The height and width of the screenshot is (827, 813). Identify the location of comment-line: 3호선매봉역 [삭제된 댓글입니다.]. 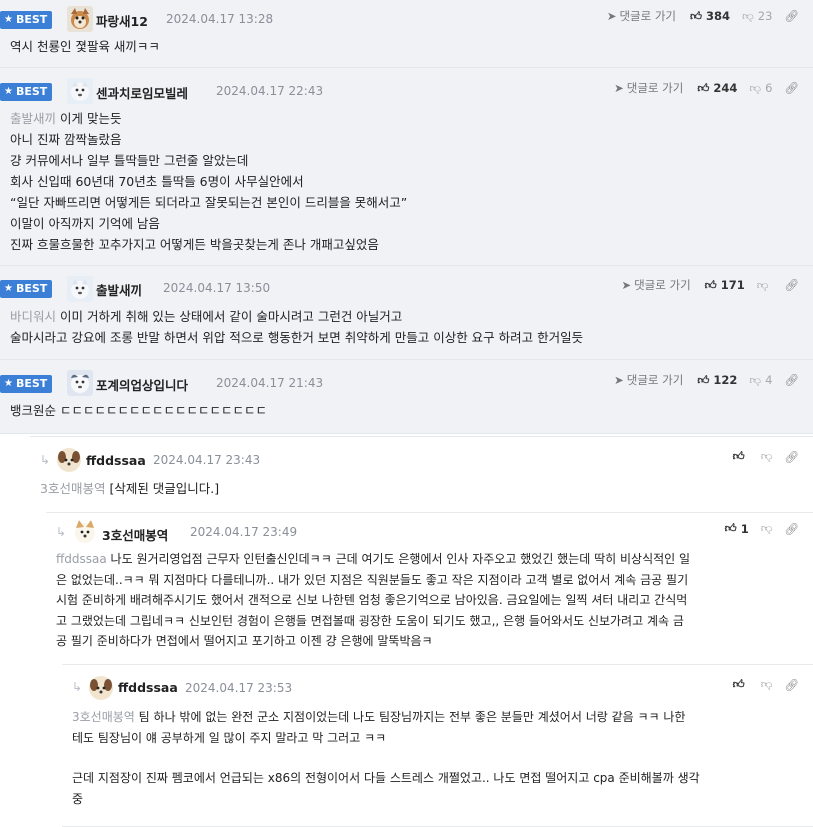
(130, 488).